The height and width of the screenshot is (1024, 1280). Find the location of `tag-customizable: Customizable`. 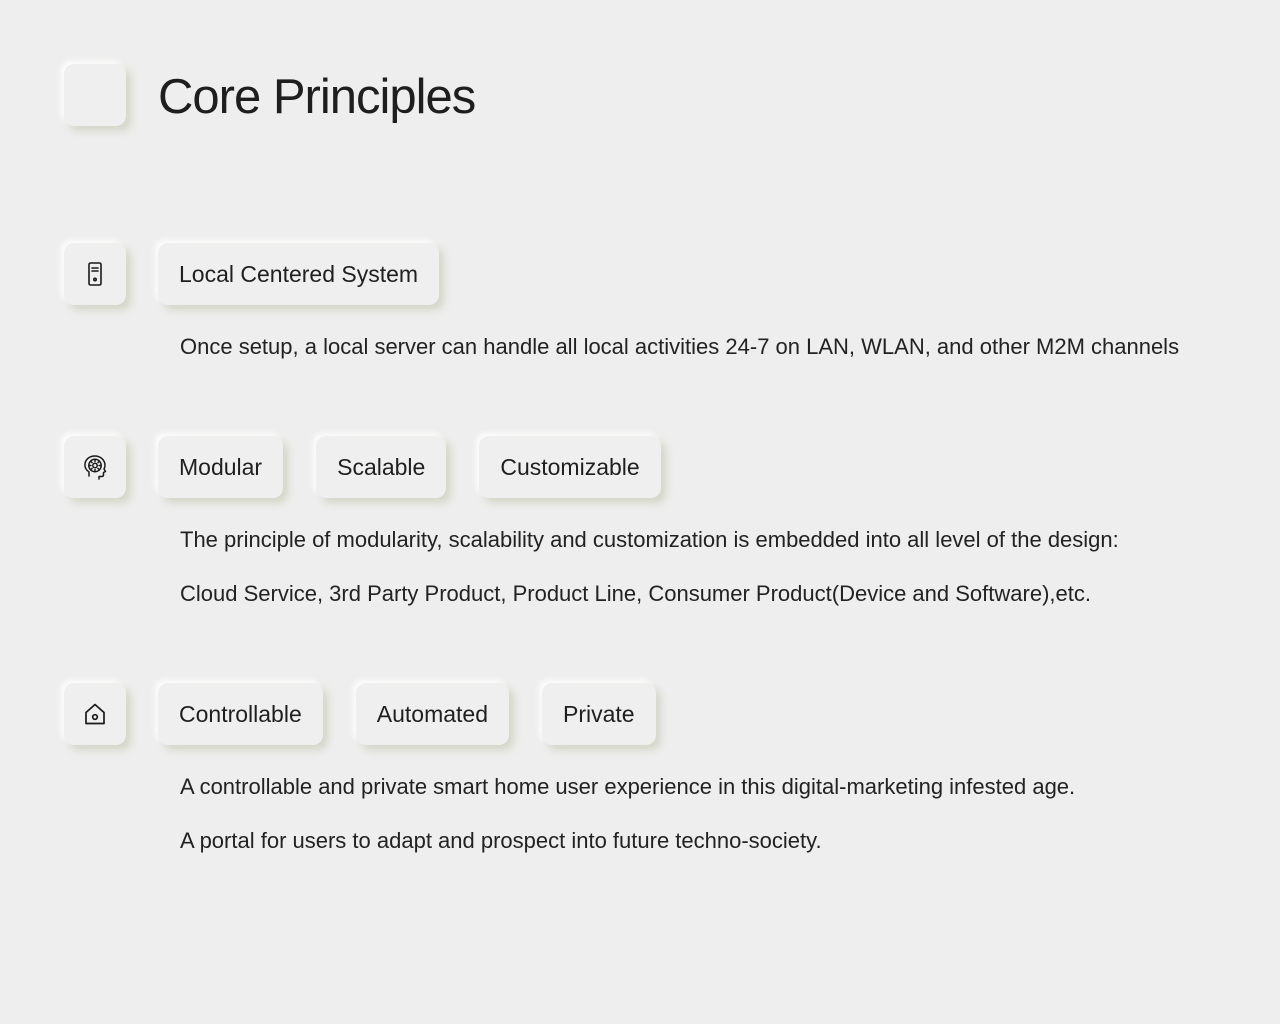

tag-customizable: Customizable is located at coordinates (570, 467).